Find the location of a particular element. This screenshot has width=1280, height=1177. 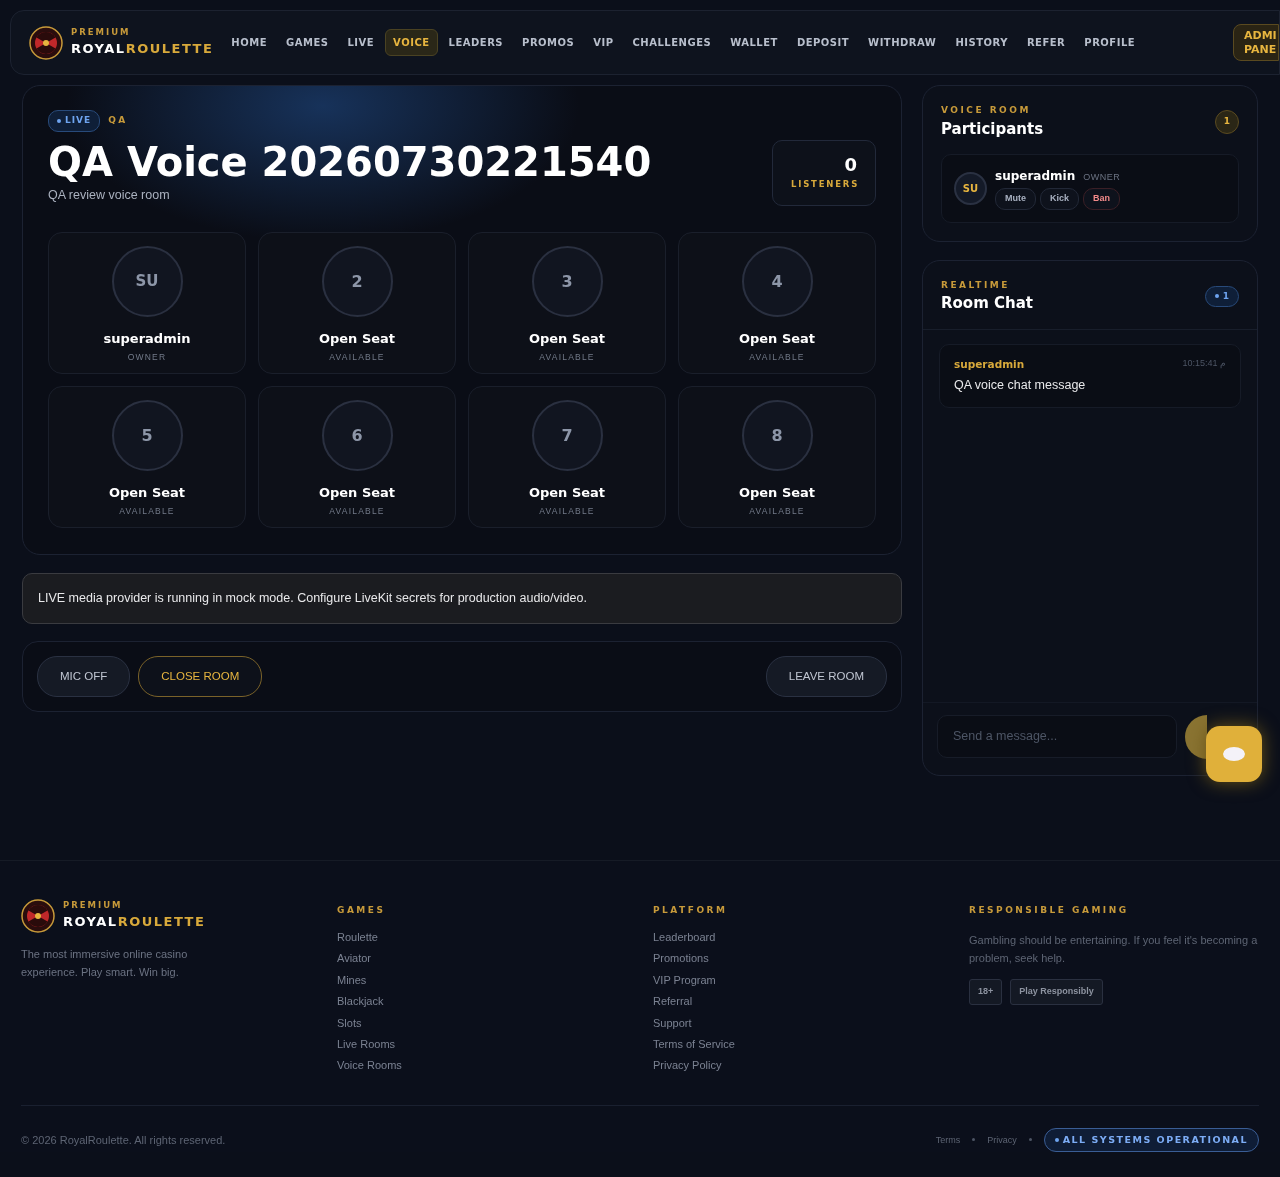

nav-link: HISTORY is located at coordinates (981, 42).